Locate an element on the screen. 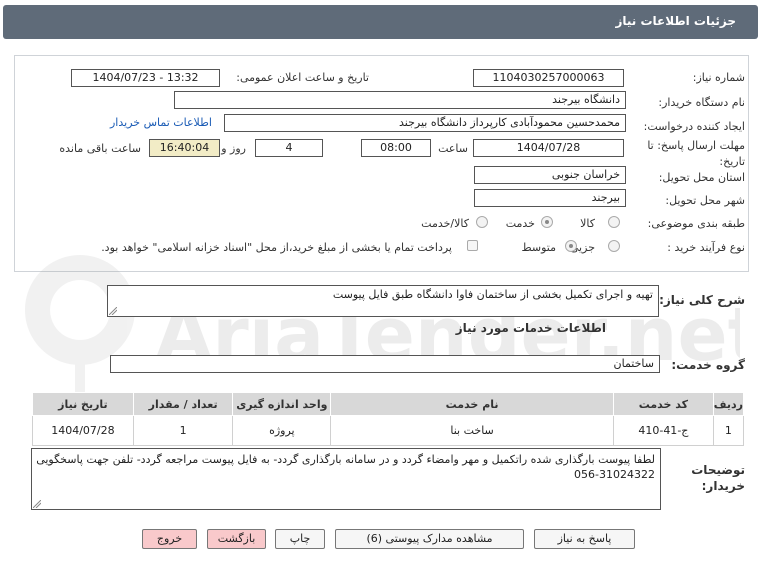 This screenshot has width=761, height=566. need-number-field: 1104030257000063 is located at coordinates (548, 78).